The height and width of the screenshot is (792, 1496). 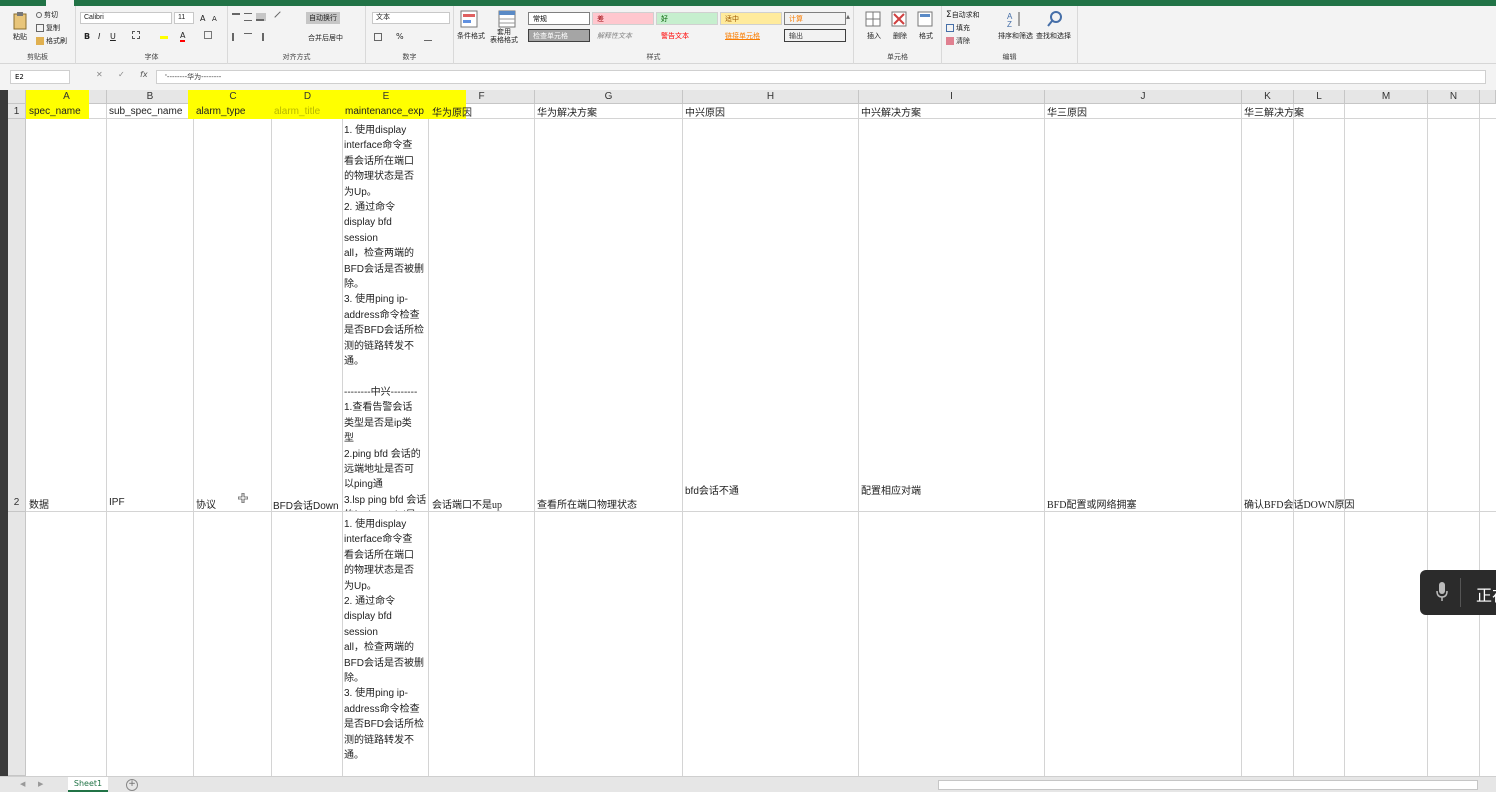 What do you see at coordinates (873, 20) in the screenshot?
I see `insert-button` at bounding box center [873, 20].